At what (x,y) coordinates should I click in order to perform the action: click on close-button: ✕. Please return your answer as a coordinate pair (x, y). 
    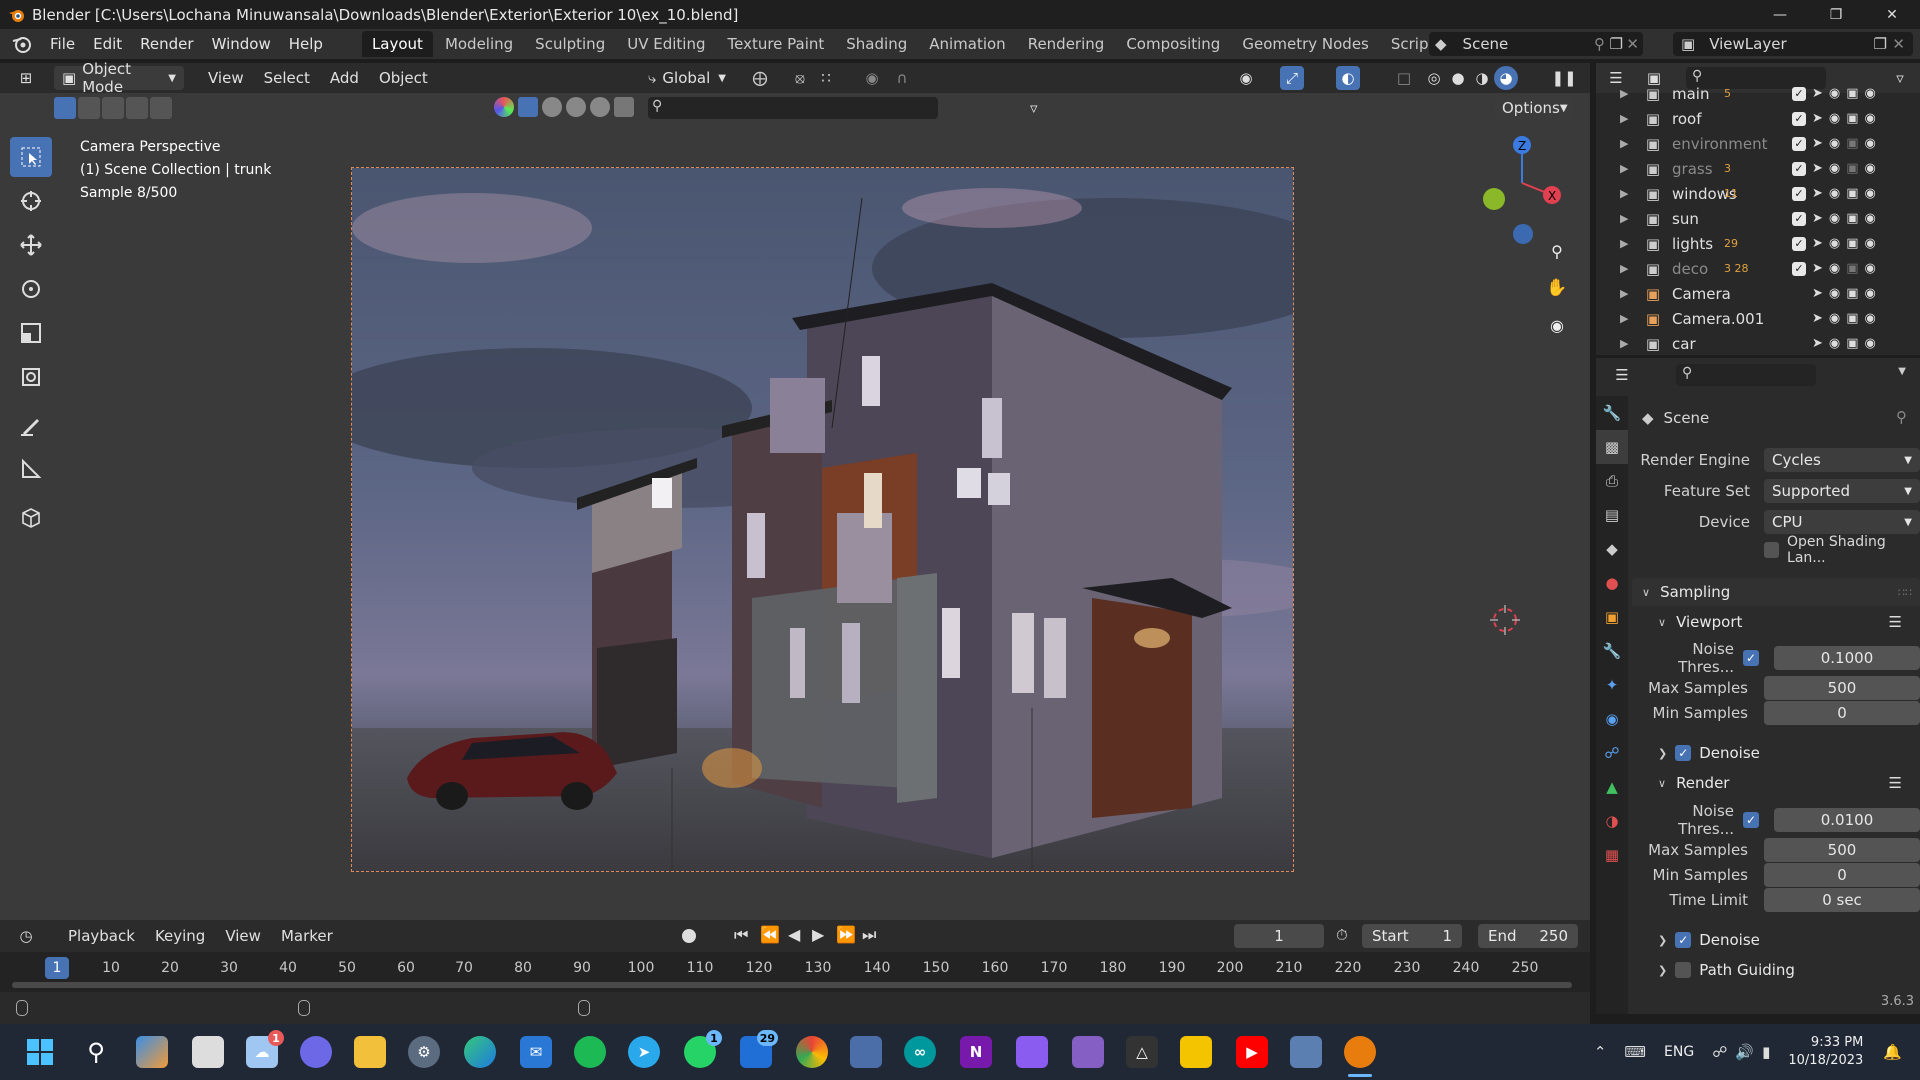
    Looking at the image, I should click on (1892, 14).